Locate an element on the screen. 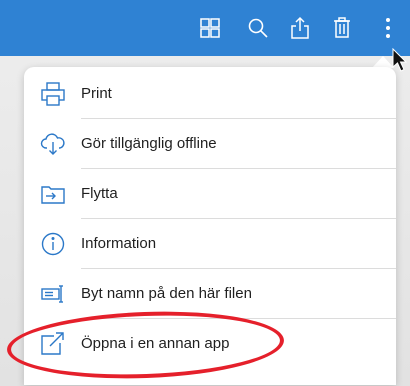 This screenshot has width=410, height=386. menu-item-rename: Byt namn på den här filen is located at coordinates (210, 294).